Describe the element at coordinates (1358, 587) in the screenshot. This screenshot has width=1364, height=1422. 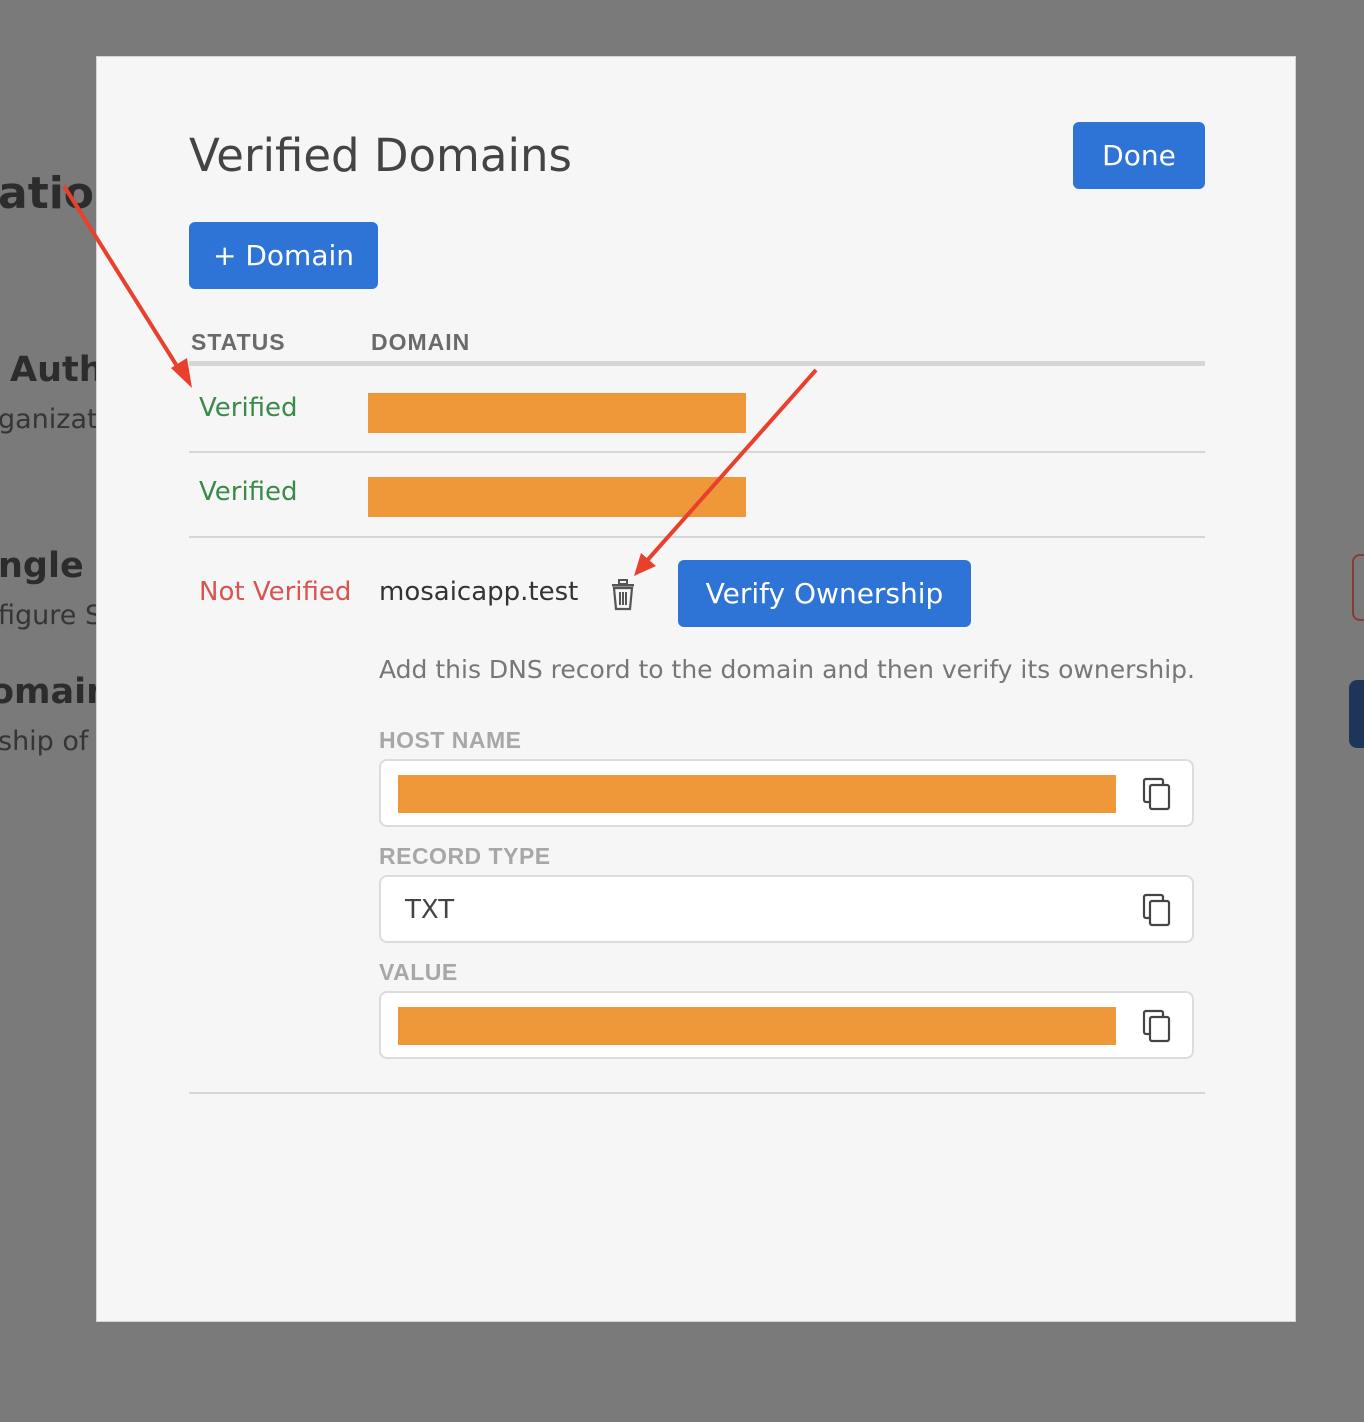
I see `background-outline-button` at that location.